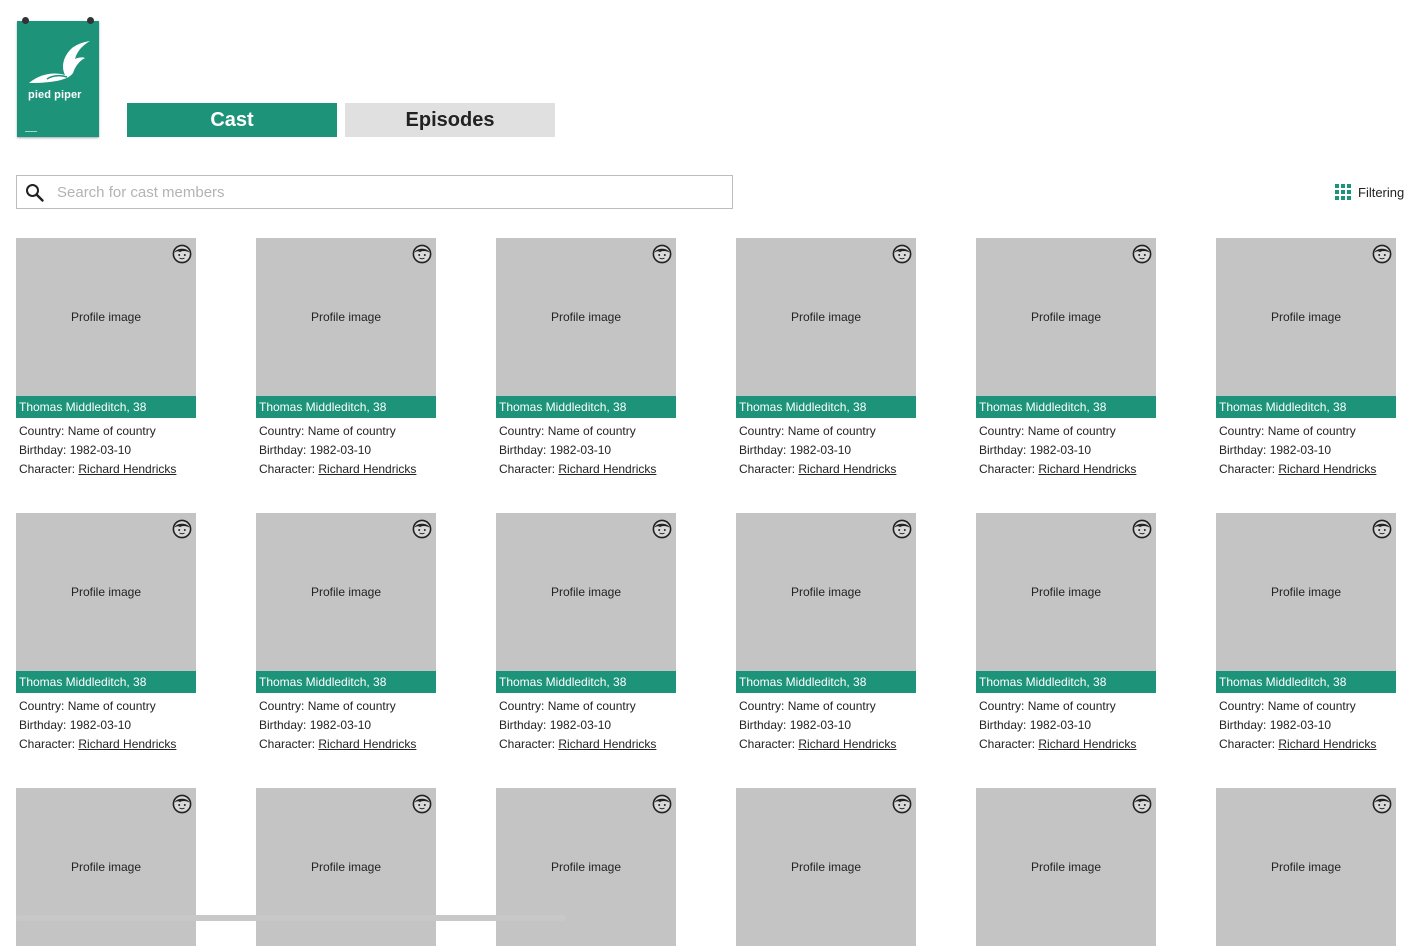 This screenshot has width=1418, height=946. What do you see at coordinates (387, 192) in the screenshot?
I see `search-input` at bounding box center [387, 192].